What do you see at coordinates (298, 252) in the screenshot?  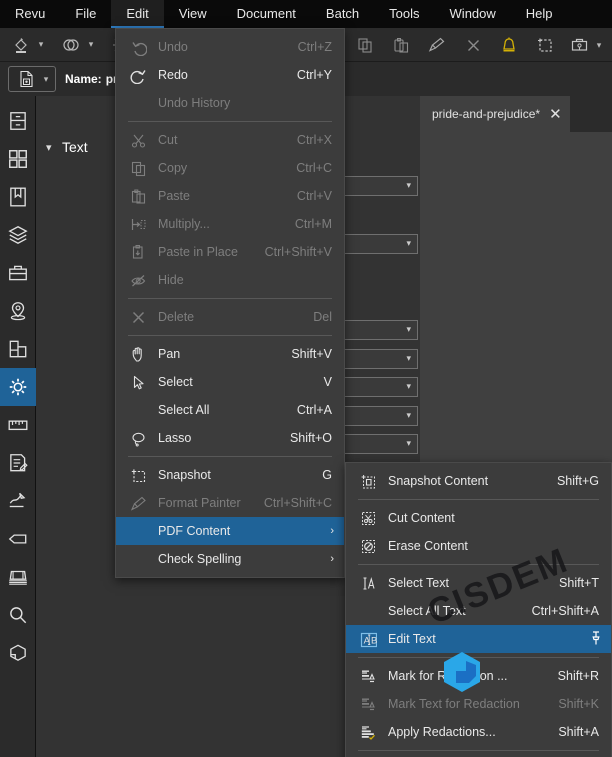 I see `menu-item-shortcut: Ctrl+Shift+V` at bounding box center [298, 252].